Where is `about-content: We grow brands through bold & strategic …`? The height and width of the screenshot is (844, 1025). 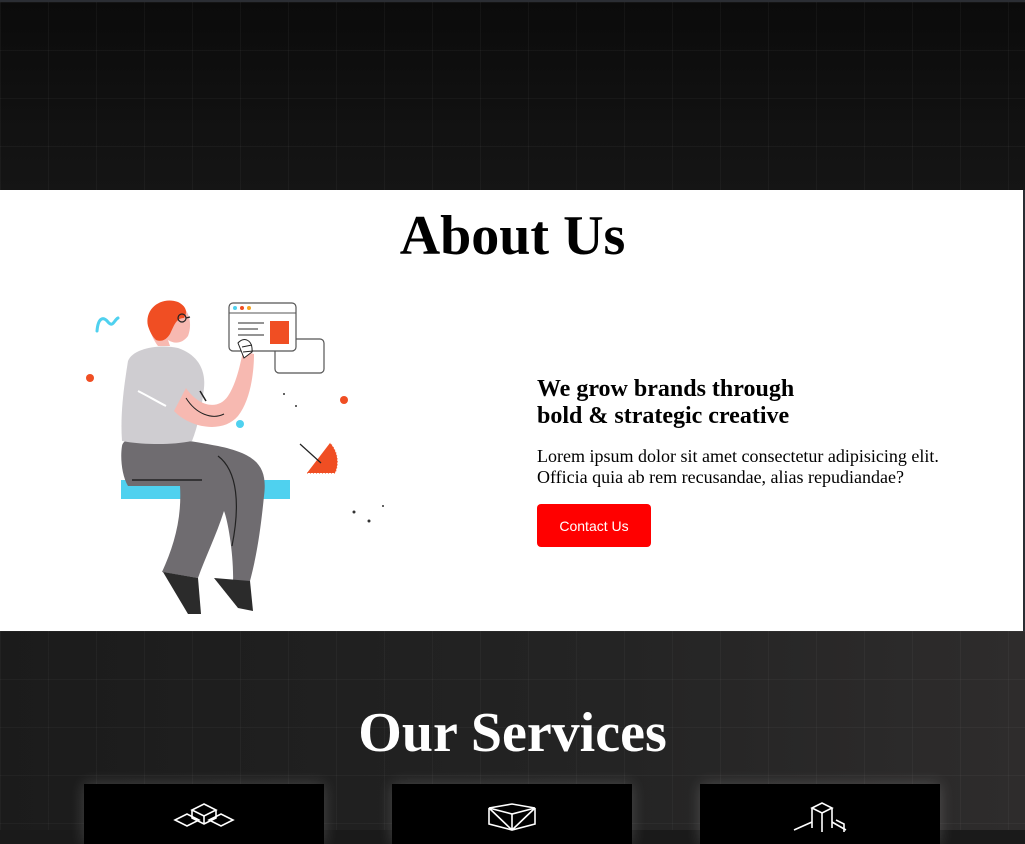 about-content: We grow brands through bold & strategic … is located at coordinates (757, 461).